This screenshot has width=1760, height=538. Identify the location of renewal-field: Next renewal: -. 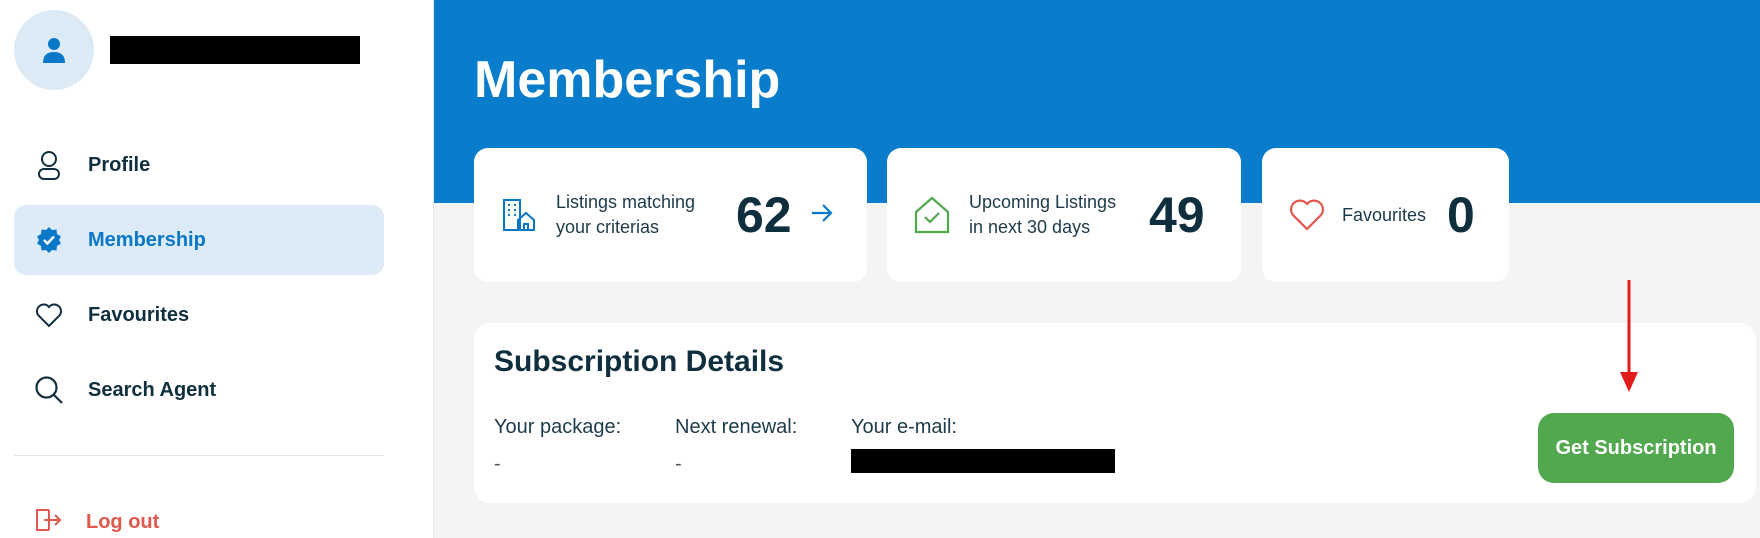
(736, 446).